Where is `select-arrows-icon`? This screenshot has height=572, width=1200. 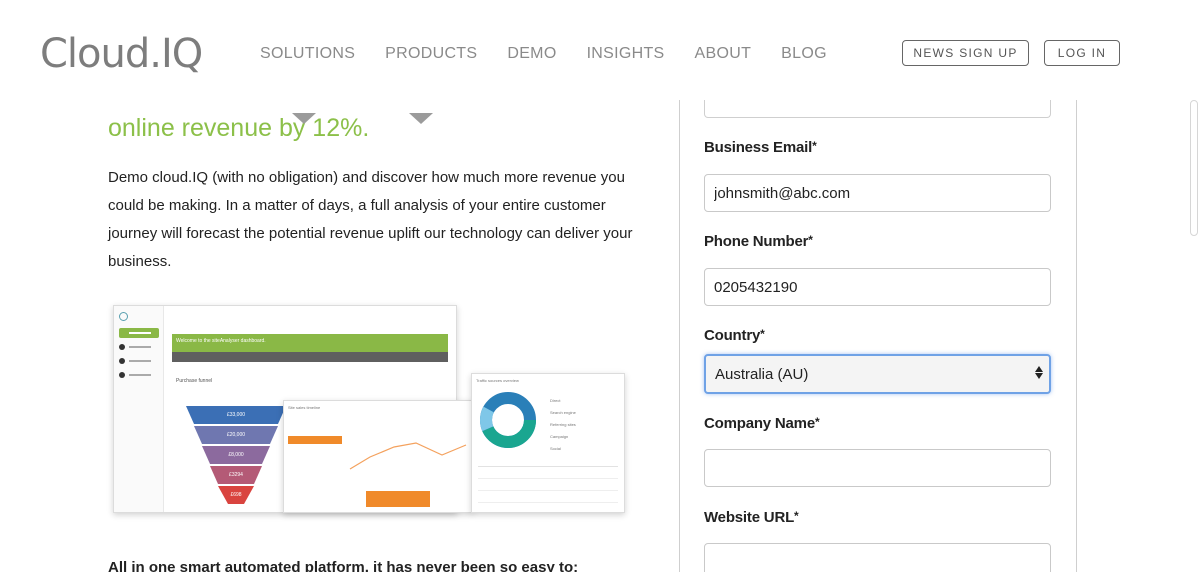 select-arrows-icon is located at coordinates (1039, 372).